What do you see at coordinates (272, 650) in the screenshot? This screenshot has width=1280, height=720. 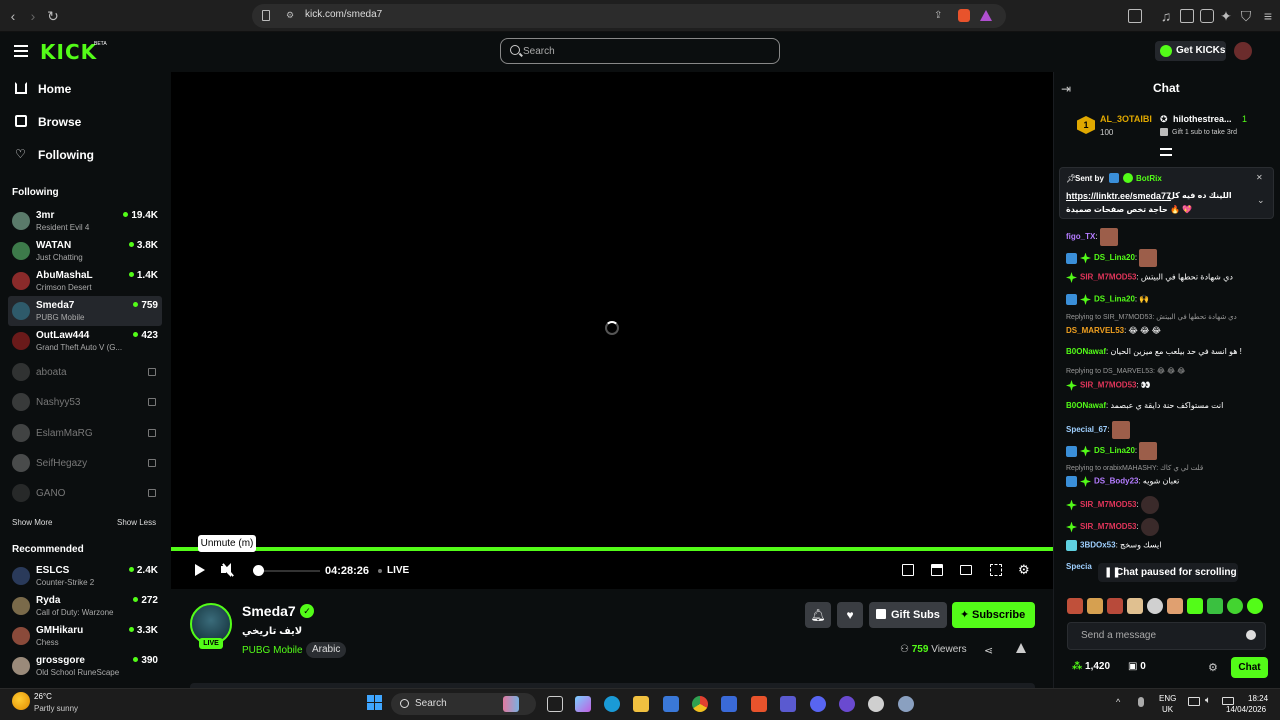 I see `category-link: PUBG Mobile` at bounding box center [272, 650].